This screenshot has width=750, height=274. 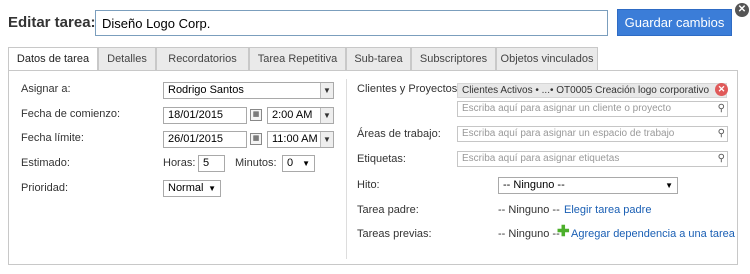 I want to click on tags-search-input: Escriba aquí para asignar etiquetas ⚲, so click(x=592, y=159).